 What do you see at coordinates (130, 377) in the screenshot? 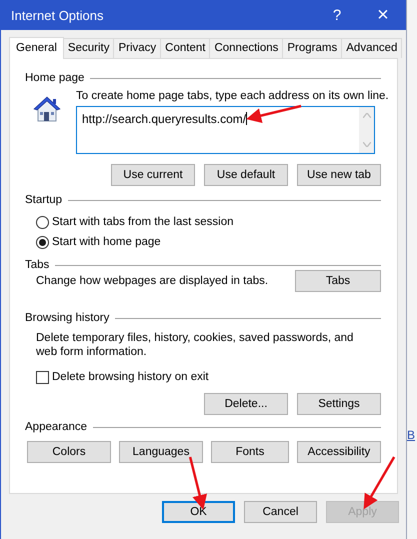
I see `checkbox-label: Delete browsing history on exit` at bounding box center [130, 377].